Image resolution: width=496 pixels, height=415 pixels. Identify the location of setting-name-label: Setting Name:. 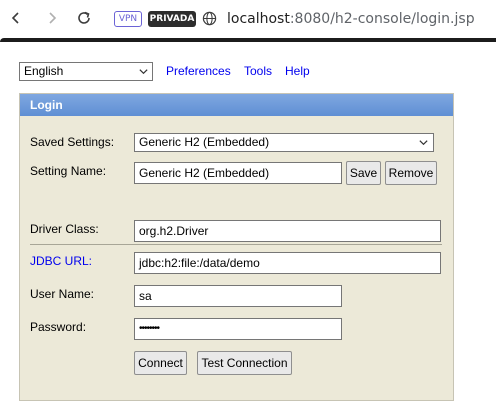
(68, 171).